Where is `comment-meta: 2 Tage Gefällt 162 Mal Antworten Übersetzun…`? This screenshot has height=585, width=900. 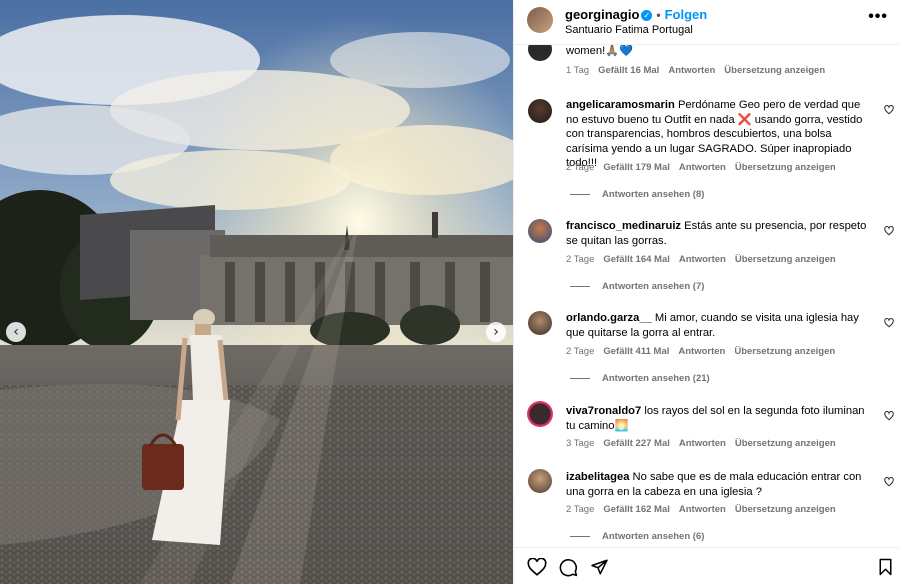 comment-meta: 2 Tage Gefällt 162 Mal Antworten Übersetzun… is located at coordinates (705, 509).